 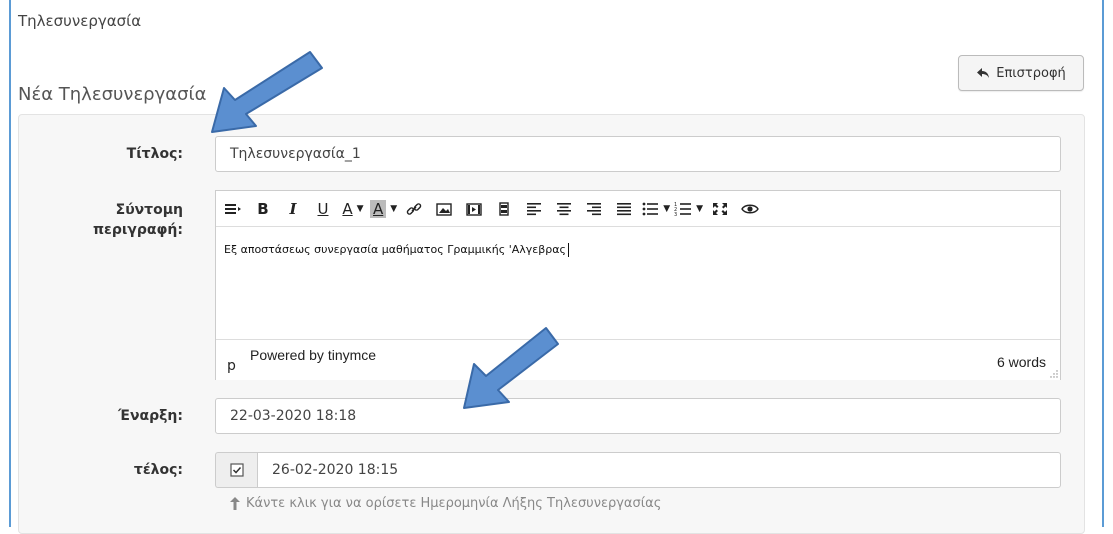 What do you see at coordinates (158, 470) in the screenshot?
I see `end-label: τέλος:` at bounding box center [158, 470].